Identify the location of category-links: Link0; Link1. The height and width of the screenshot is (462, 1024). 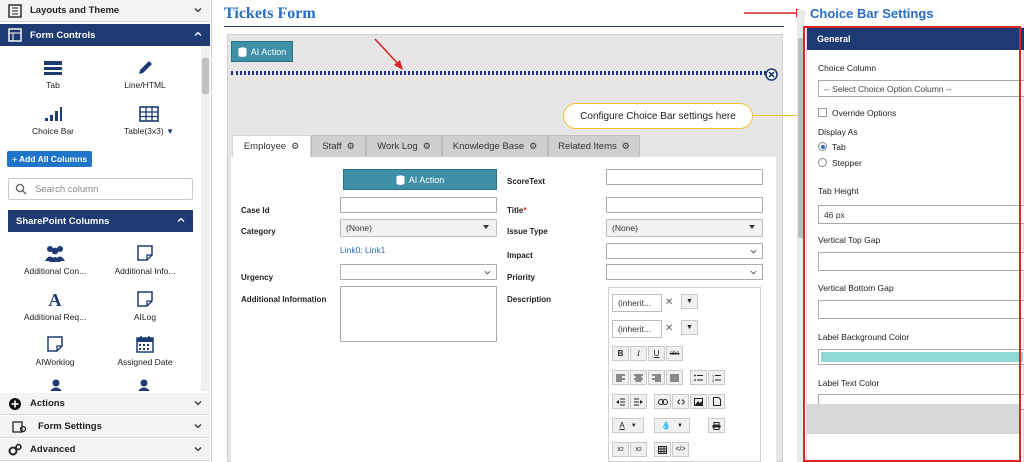
(362, 250).